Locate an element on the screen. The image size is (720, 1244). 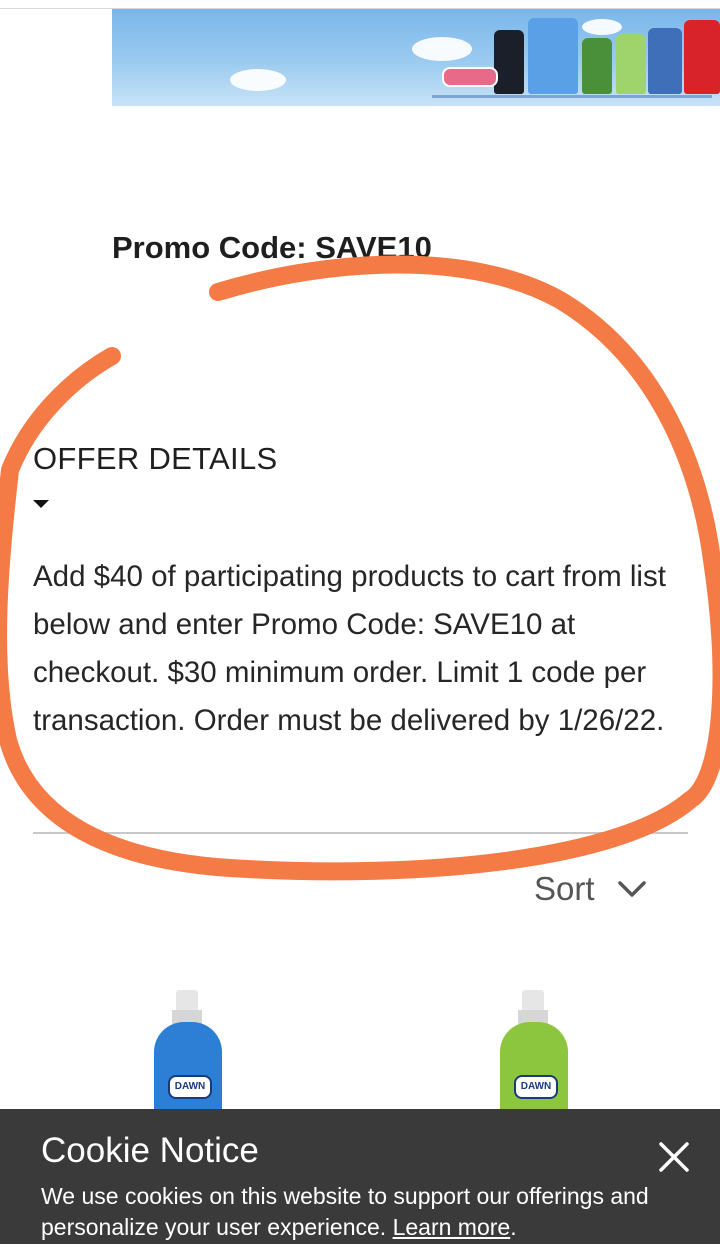
banner-fine-print is located at coordinates (572, 96).